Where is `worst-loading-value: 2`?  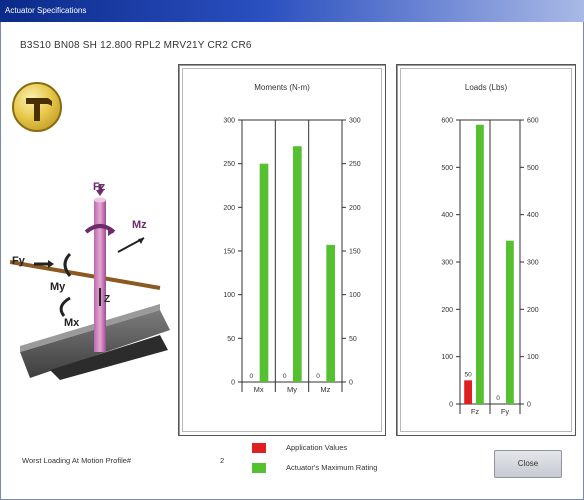
worst-loading-value: 2 is located at coordinates (222, 460).